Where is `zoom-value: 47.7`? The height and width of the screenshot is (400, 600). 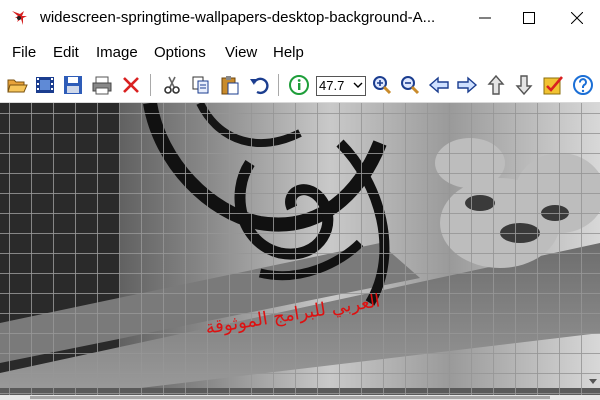 zoom-value: 47.7 is located at coordinates (332, 85).